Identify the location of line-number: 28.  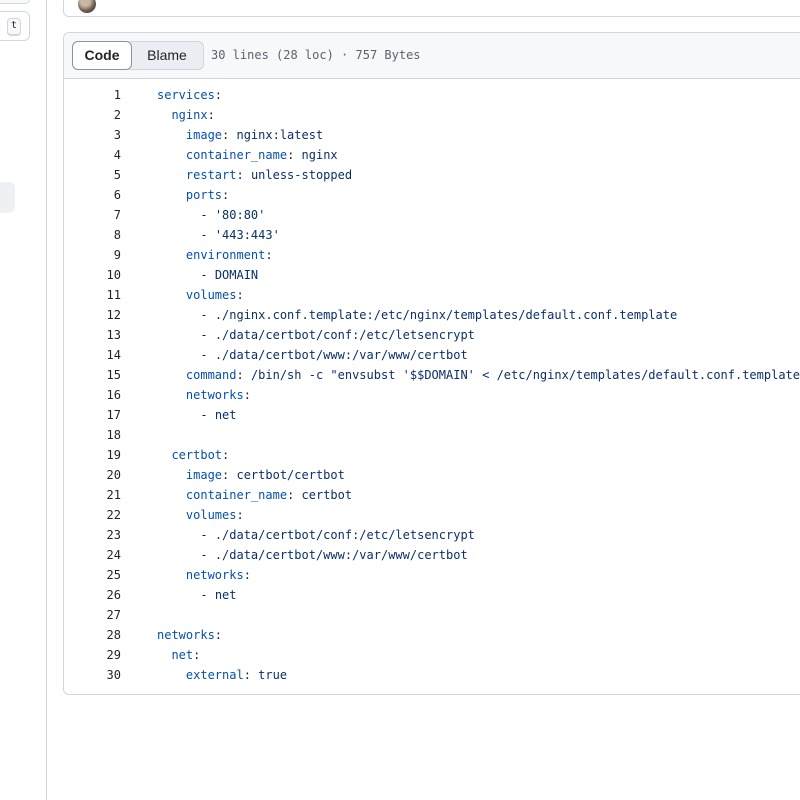
(92, 635).